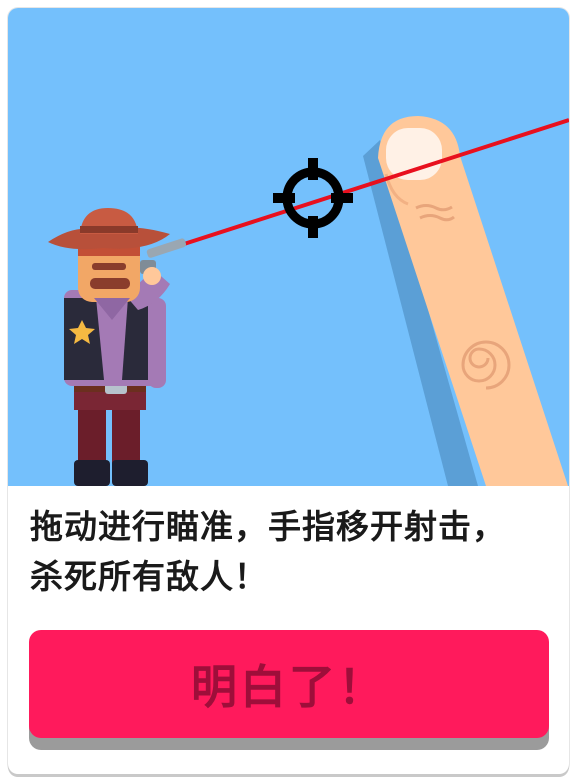  Describe the element at coordinates (117, 347) in the screenshot. I see `cowboy-enemy` at that location.